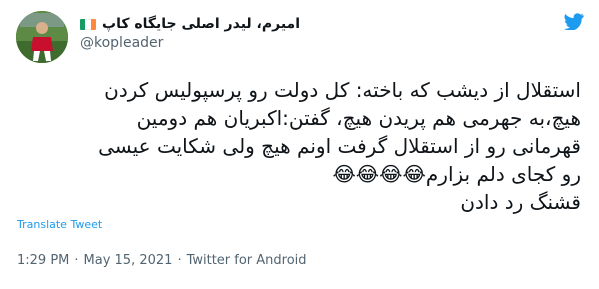 The image size is (599, 289). What do you see at coordinates (201, 24) in the screenshot?
I see `author-display-name: امیرم، لیدر اصلی جایگاه کاپ` at bounding box center [201, 24].